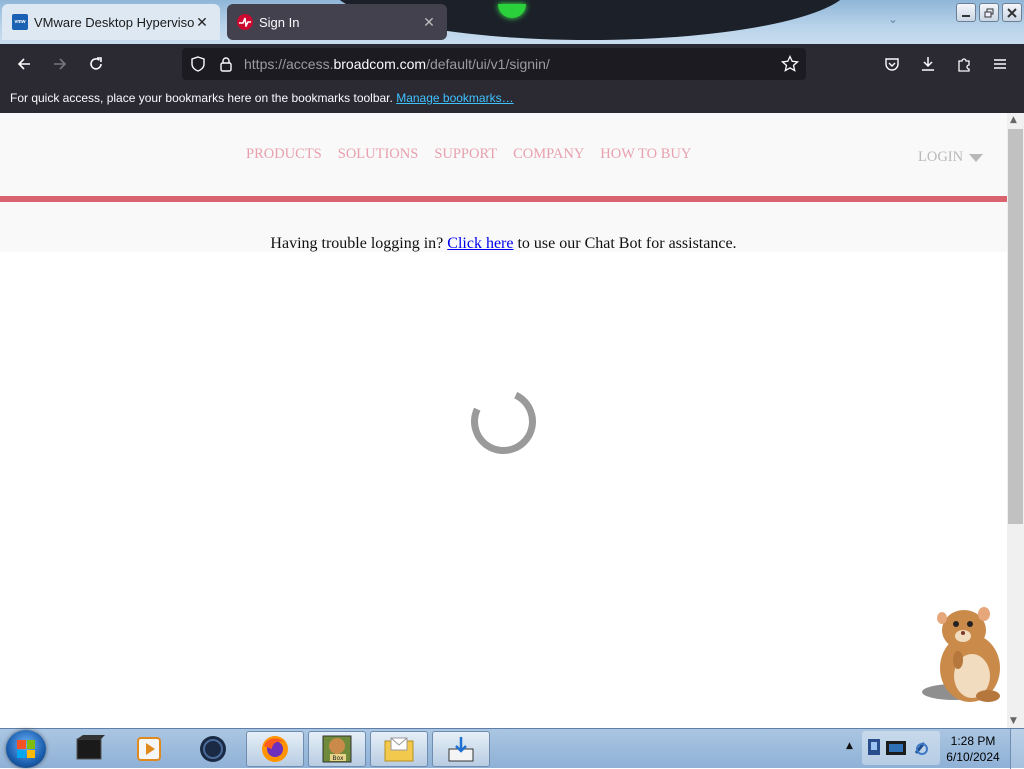 This screenshot has width=1024, height=769. I want to click on broadcom-favicon-icon, so click(245, 22).